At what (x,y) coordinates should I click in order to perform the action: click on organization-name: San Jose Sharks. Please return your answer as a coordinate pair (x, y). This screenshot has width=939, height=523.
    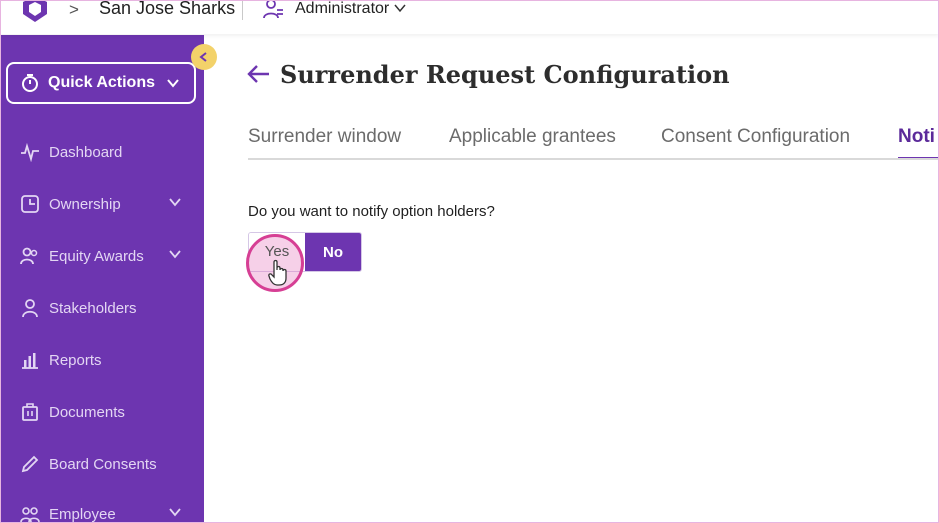
    Looking at the image, I should click on (167, 9).